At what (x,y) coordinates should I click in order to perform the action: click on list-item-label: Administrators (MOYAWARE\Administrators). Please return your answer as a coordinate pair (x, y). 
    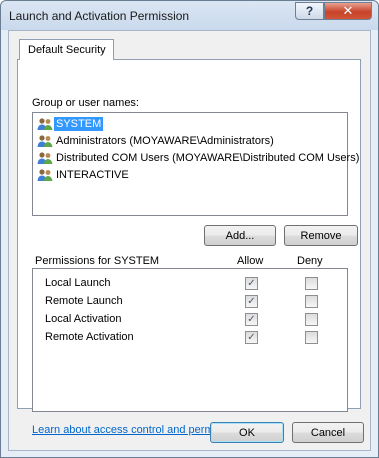
    Looking at the image, I should click on (165, 141).